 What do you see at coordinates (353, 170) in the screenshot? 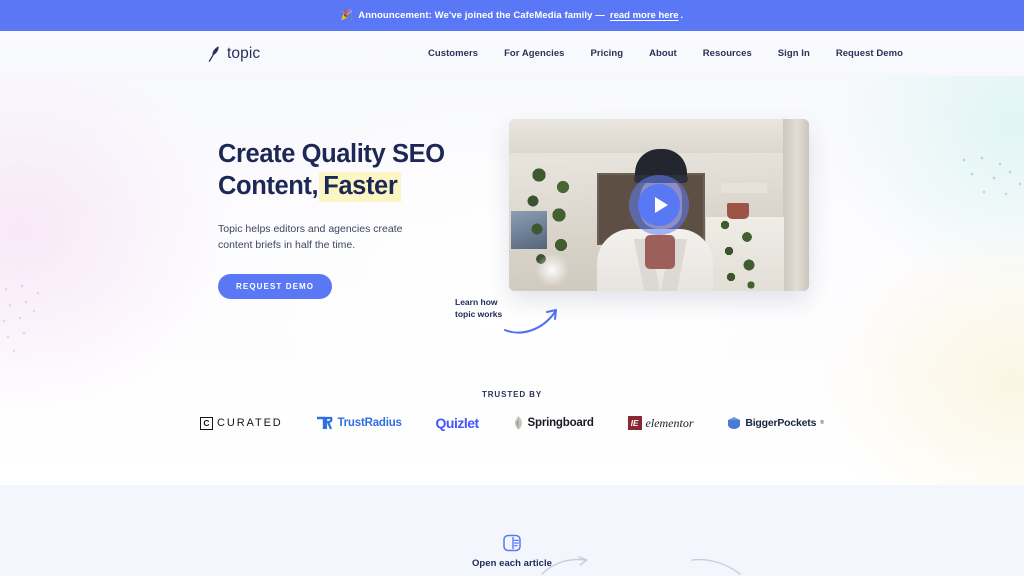
I see `page-title: Create Quality SEO Content, Faster` at bounding box center [353, 170].